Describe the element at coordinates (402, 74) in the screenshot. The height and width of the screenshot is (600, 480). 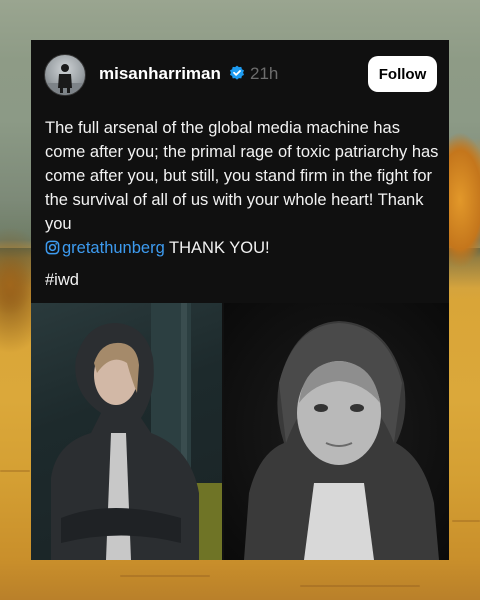
I see `follow-button: Follow` at that location.